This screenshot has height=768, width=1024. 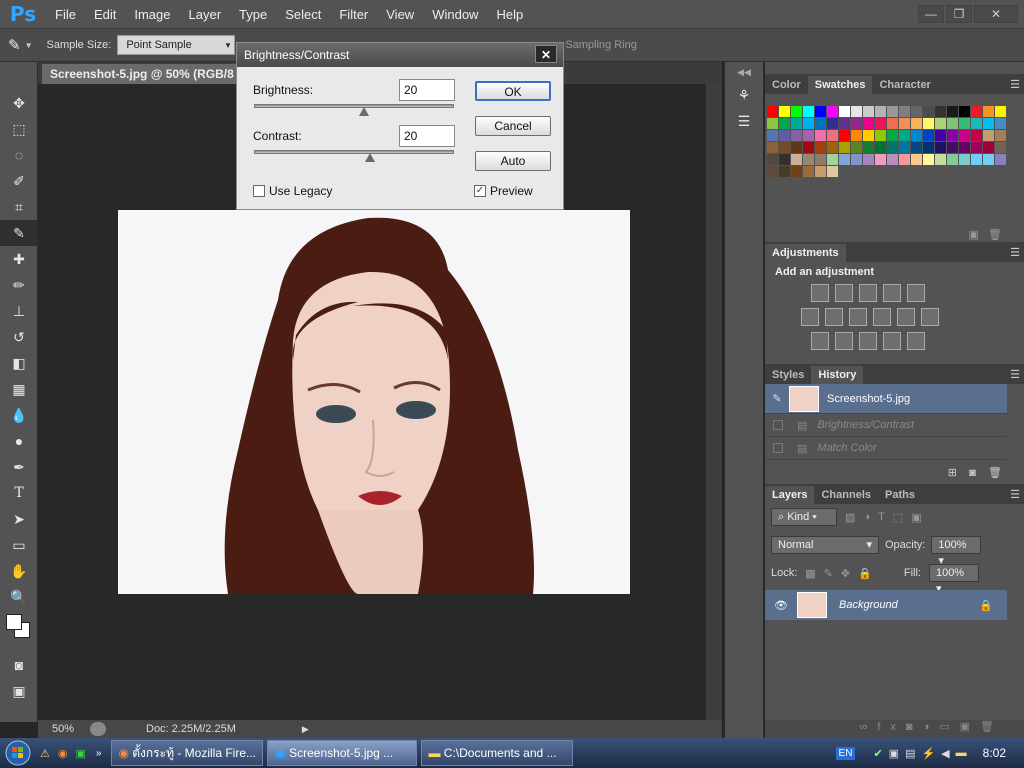 I want to click on swatches-grid, so click(x=894, y=135).